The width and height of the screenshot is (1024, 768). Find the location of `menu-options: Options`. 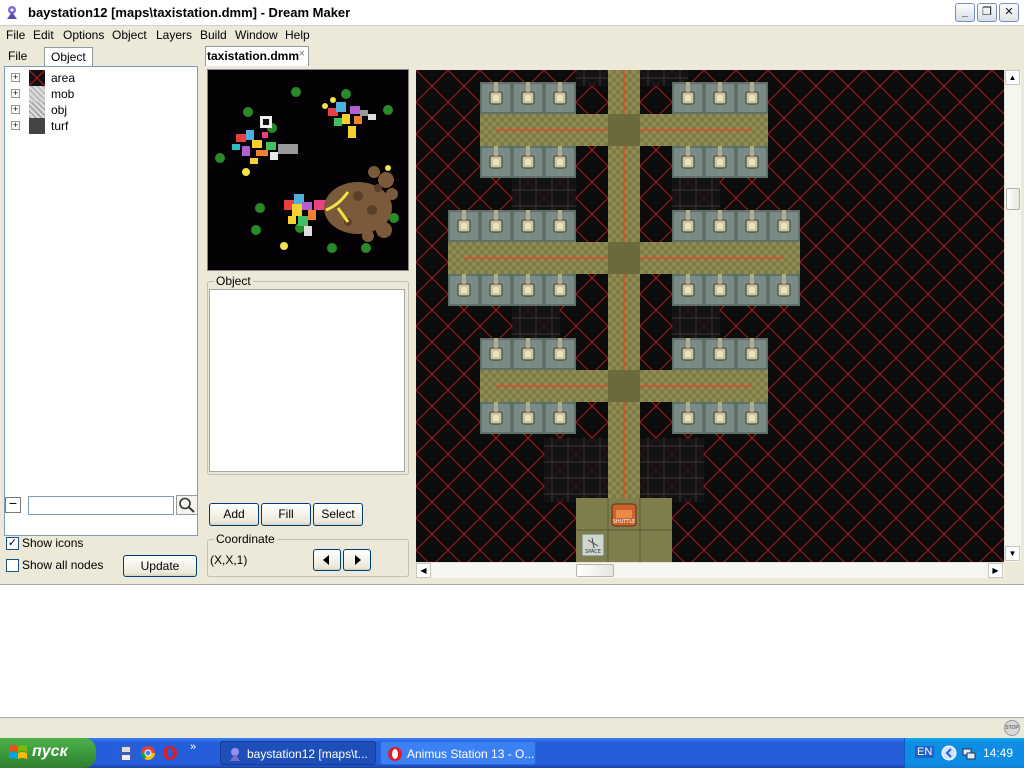

menu-options: Options is located at coordinates (83, 35).